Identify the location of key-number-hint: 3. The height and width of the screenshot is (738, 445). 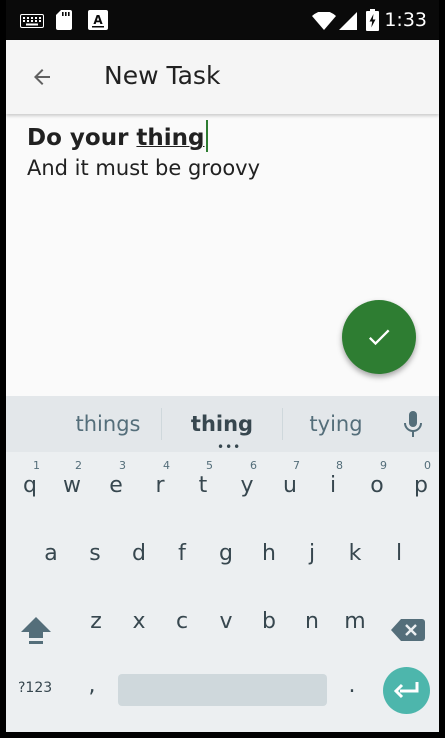
(122, 465).